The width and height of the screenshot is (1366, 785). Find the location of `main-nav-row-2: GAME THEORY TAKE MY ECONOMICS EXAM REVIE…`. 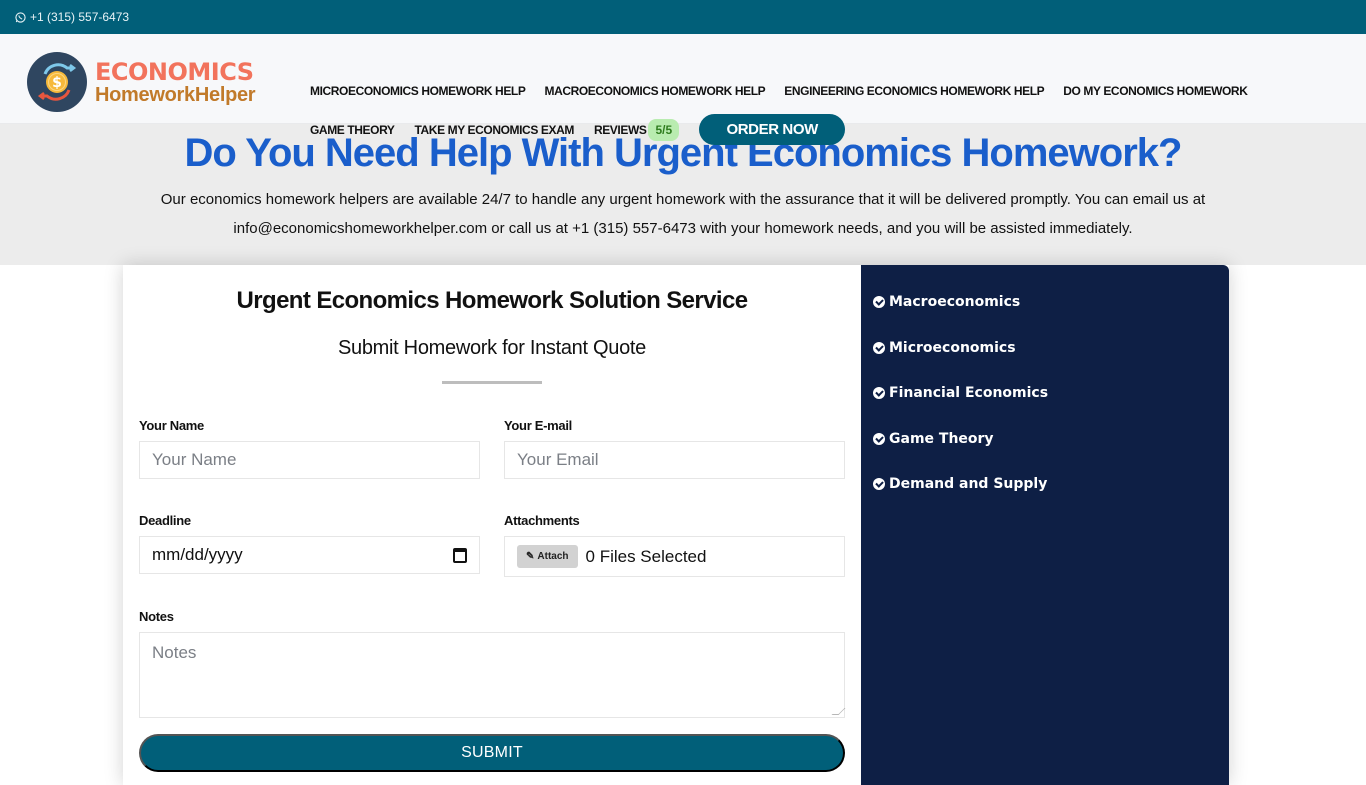

main-nav-row-2: GAME THEORY TAKE MY ECONOMICS EXAM REVIE… is located at coordinates (578, 129).